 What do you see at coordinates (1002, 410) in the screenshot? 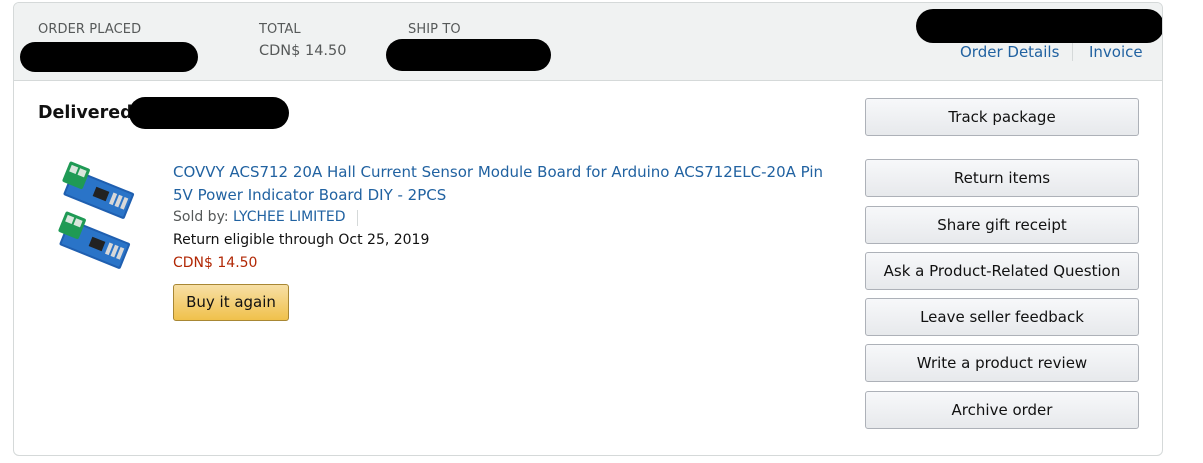
I see `archive-order-button: Archive order` at bounding box center [1002, 410].